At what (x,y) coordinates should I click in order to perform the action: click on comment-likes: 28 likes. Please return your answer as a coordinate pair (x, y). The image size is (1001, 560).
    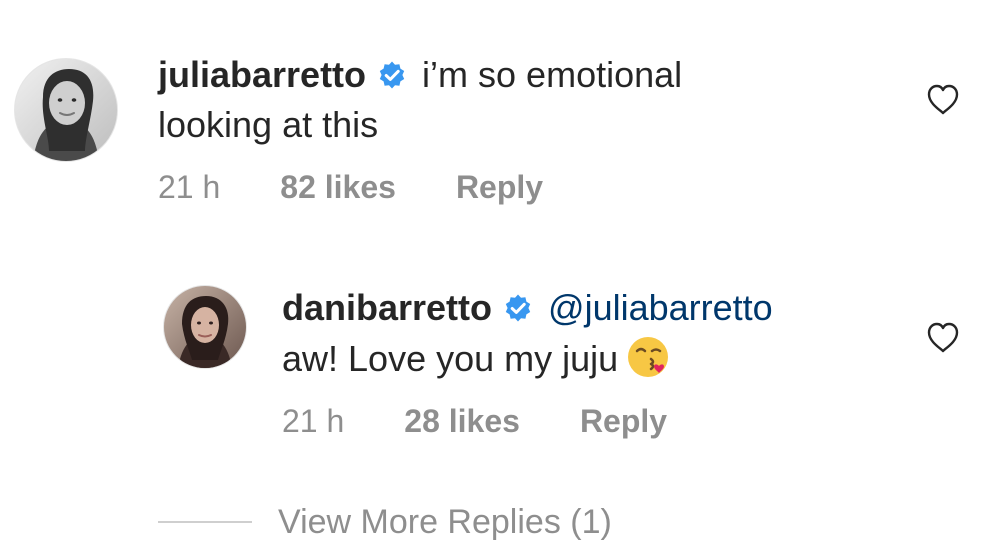
    Looking at the image, I should click on (462, 421).